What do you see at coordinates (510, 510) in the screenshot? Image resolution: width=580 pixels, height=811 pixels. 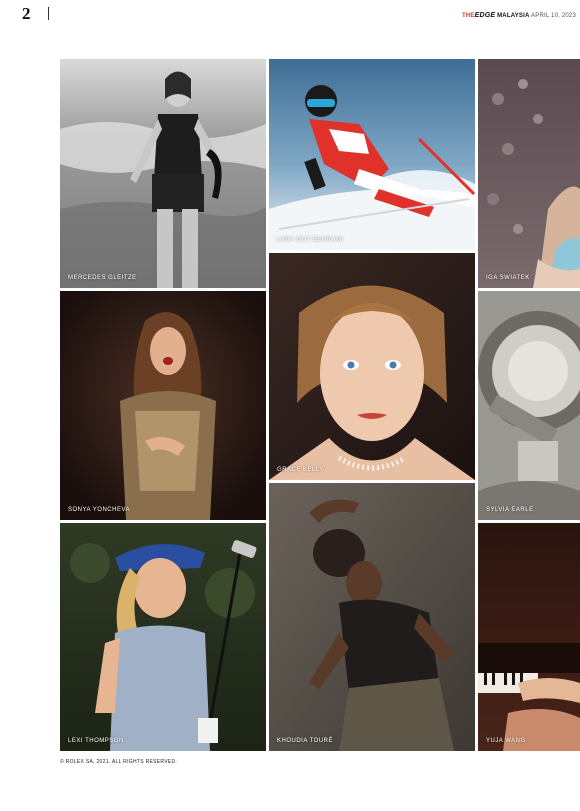 I see `photo-caption: SYLVIA EARLE` at bounding box center [510, 510].